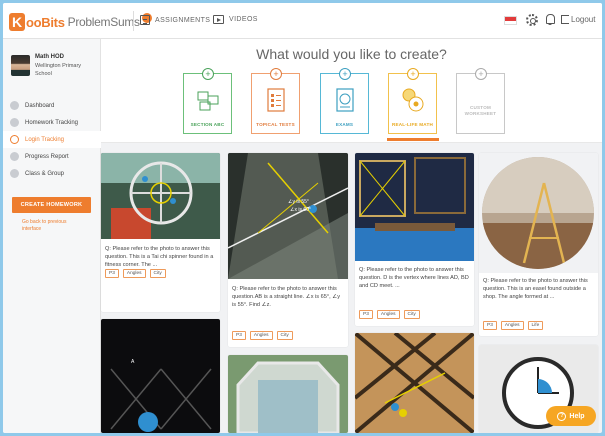 Image resolution: width=605 pixels, height=436 pixels. What do you see at coordinates (51, 205) in the screenshot?
I see `create-homework-button: CREATE HOMEWORK` at bounding box center [51, 205].